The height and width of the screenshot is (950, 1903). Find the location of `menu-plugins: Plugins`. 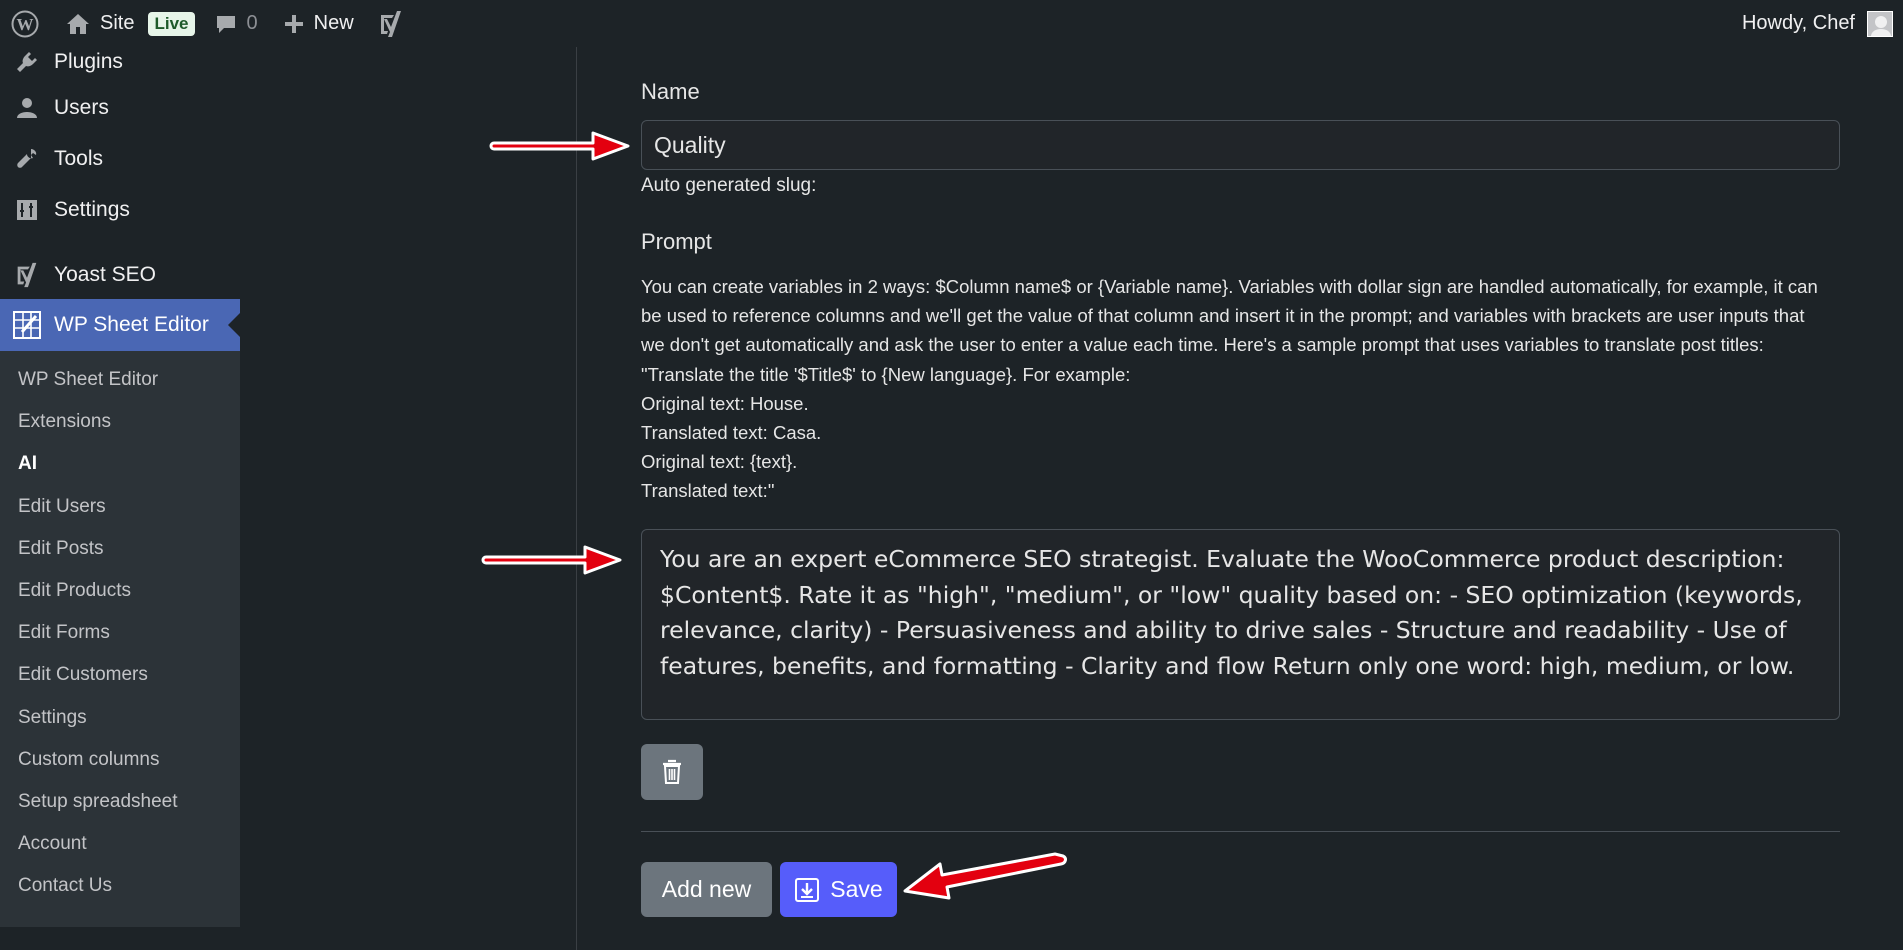

menu-plugins: Plugins is located at coordinates (120, 62).